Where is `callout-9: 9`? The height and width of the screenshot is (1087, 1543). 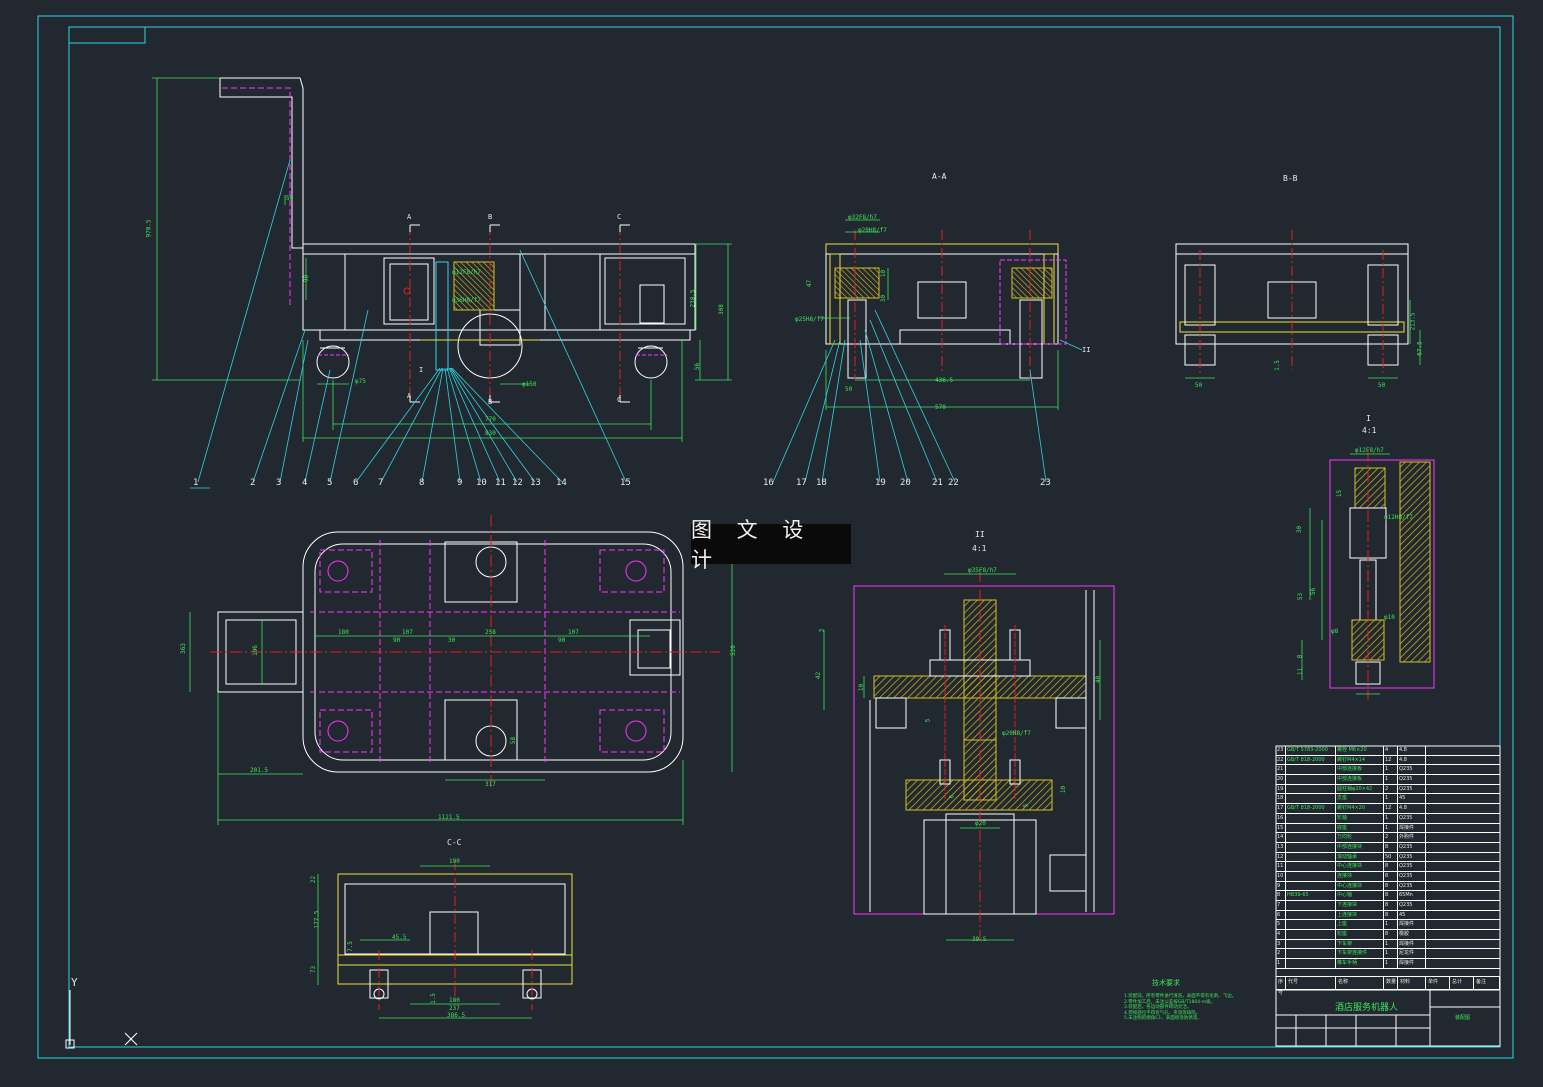 callout-9: 9 is located at coordinates (460, 483).